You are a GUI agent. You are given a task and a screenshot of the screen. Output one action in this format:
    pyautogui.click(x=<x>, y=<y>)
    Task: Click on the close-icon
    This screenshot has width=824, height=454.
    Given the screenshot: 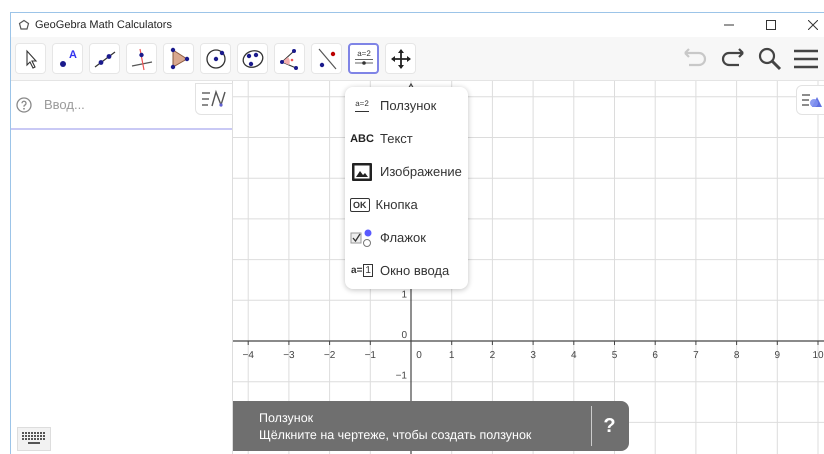 What is the action you would take?
    pyautogui.click(x=813, y=25)
    